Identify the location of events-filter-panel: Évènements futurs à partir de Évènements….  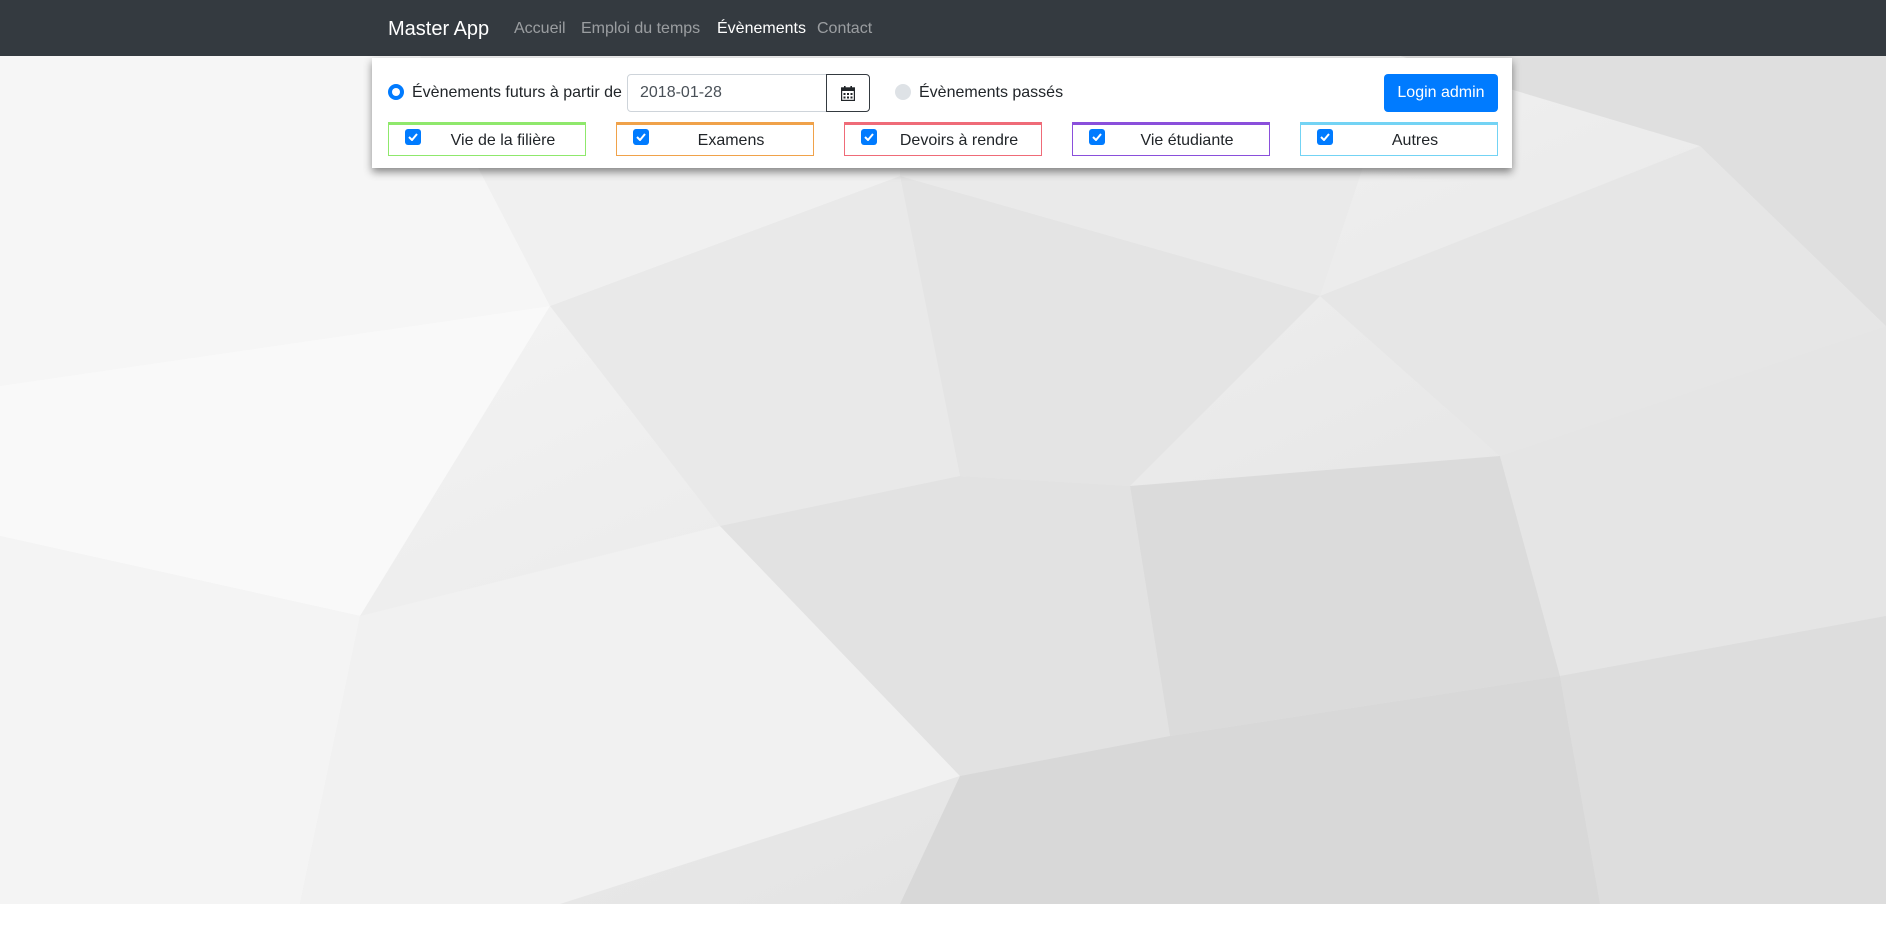
(942, 113).